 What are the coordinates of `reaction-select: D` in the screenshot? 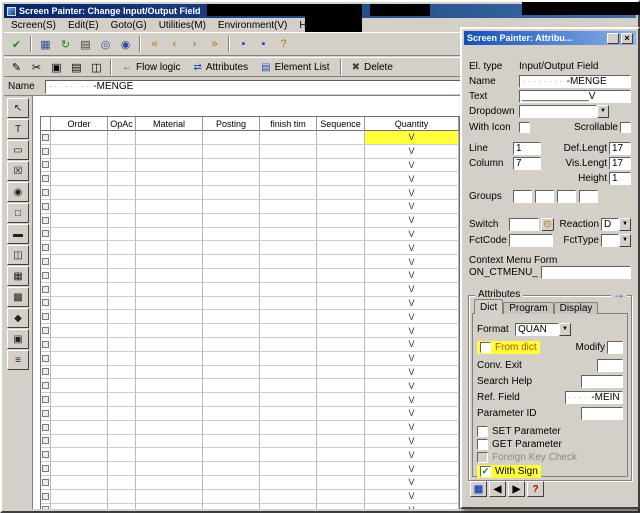 It's located at (610, 224).